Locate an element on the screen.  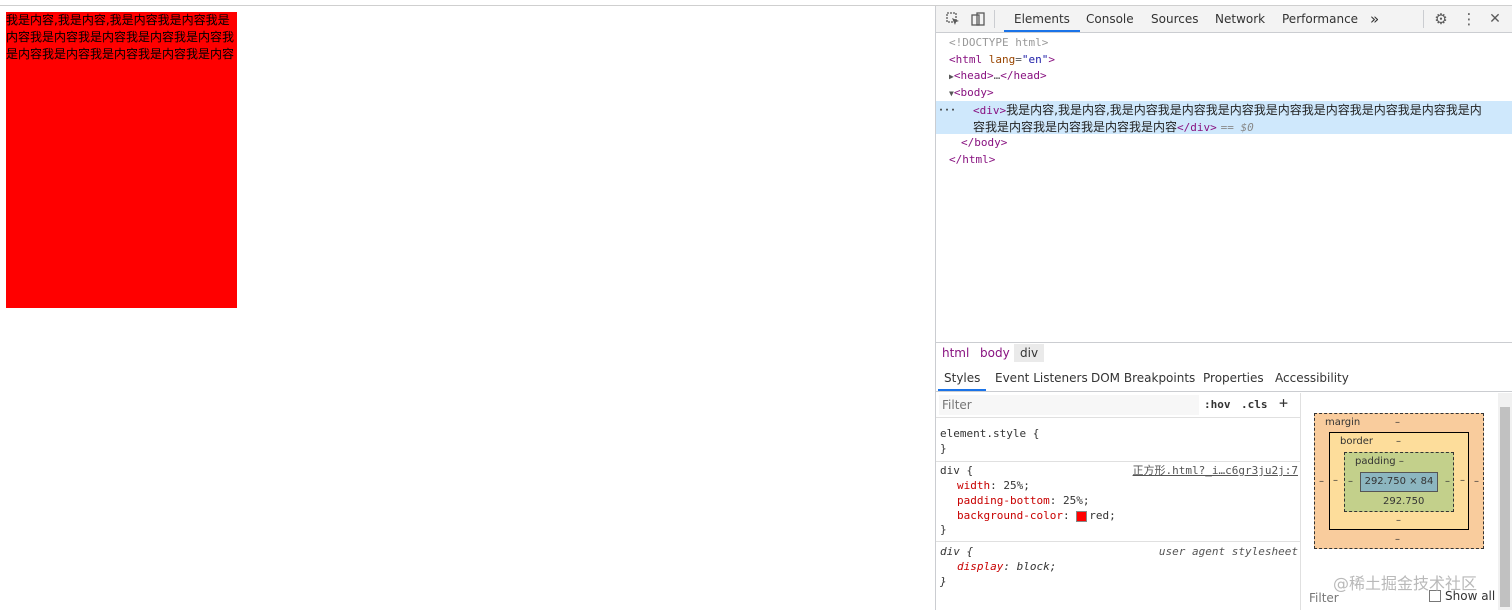
tab-styles: Styles is located at coordinates (962, 378).